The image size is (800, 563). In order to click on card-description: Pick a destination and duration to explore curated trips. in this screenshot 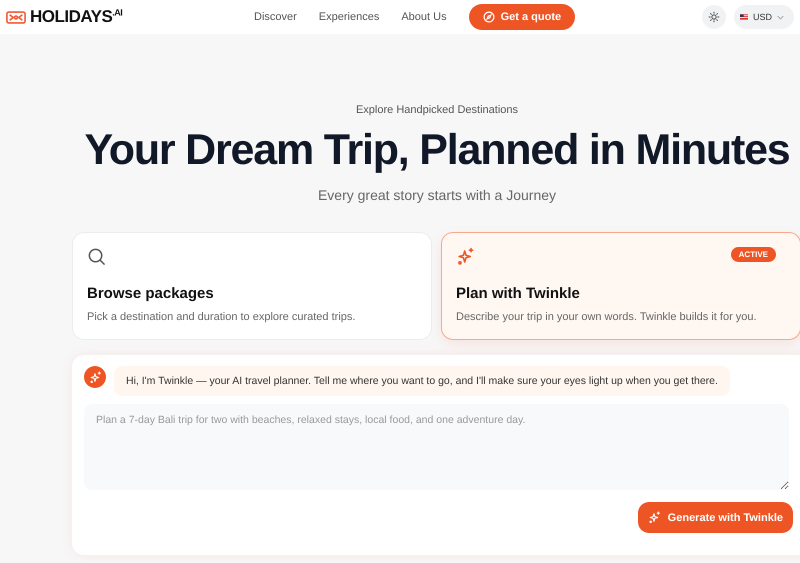, I will do `click(221, 317)`.